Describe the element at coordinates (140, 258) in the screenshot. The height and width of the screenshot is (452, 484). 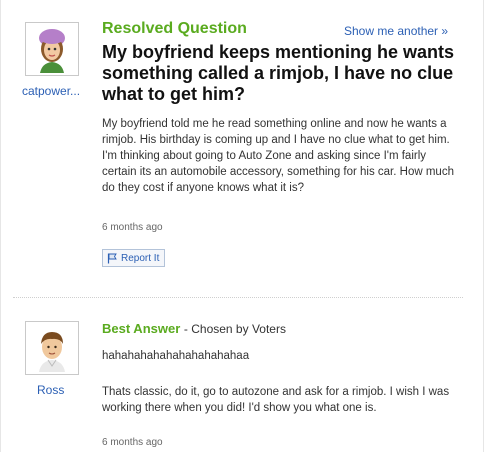
I see `report-it-label: Report It` at that location.